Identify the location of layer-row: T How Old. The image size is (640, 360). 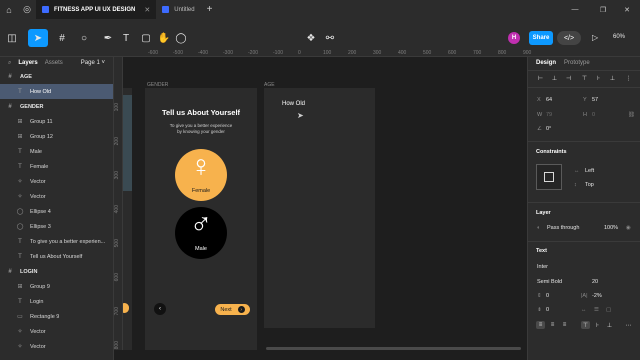
(56, 91).